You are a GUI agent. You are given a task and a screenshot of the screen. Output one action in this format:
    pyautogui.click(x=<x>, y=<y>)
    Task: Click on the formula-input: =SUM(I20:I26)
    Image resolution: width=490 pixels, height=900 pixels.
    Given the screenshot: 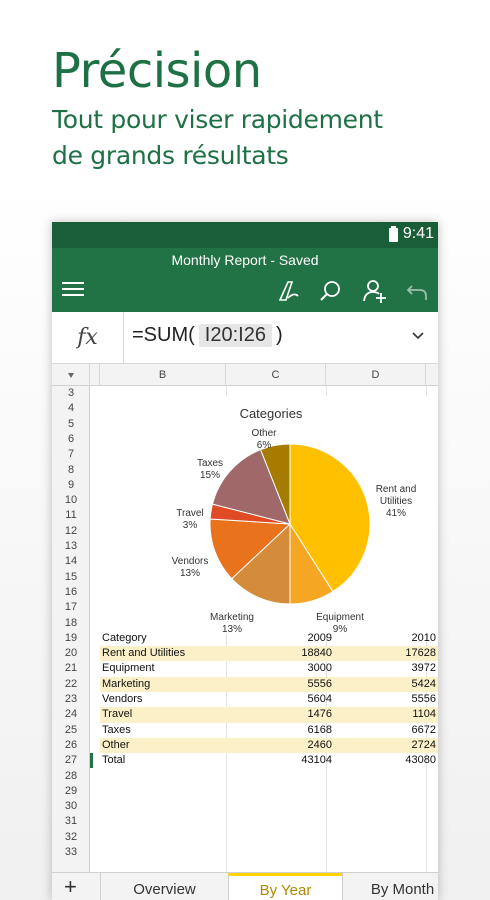 What is the action you would take?
    pyautogui.click(x=207, y=335)
    